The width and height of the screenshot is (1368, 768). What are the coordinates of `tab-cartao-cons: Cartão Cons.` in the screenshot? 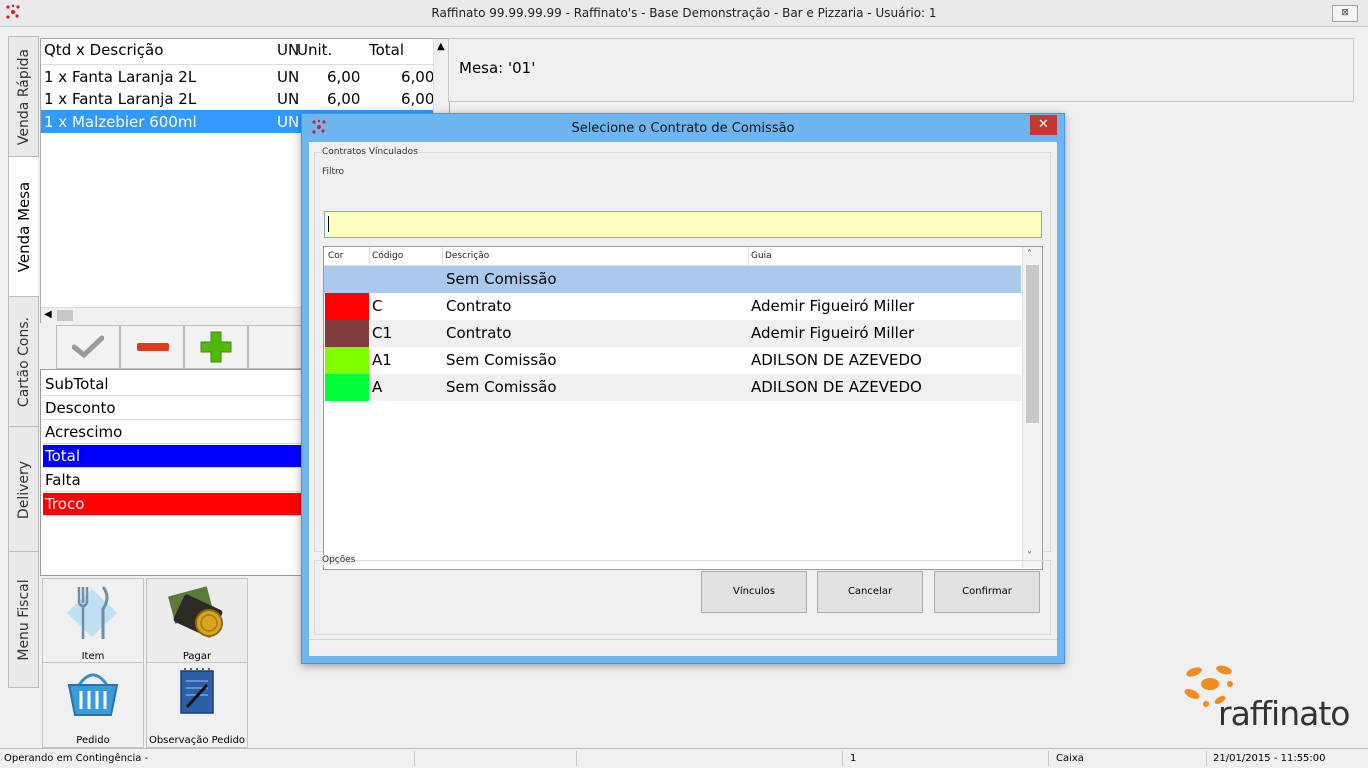 It's located at (23, 362).